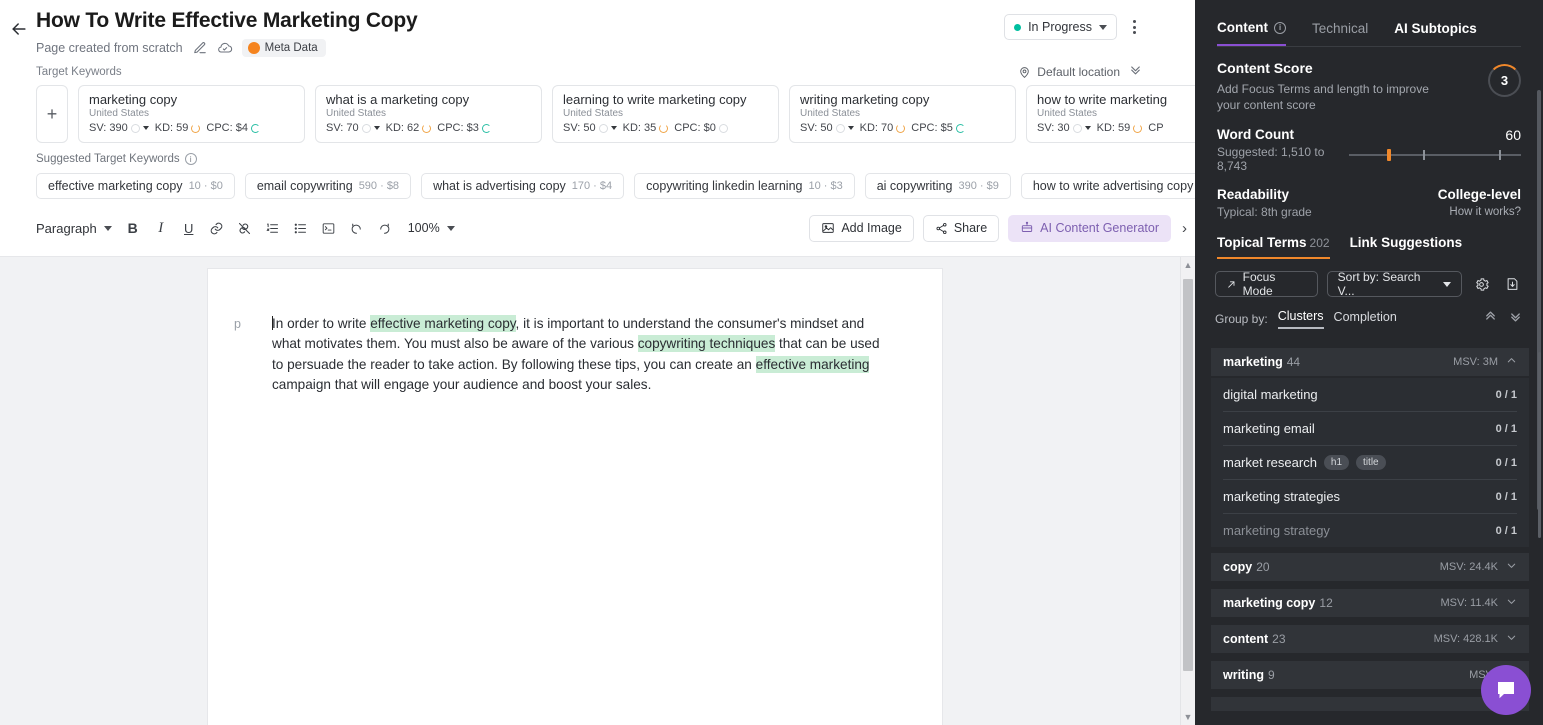 The image size is (1543, 725). What do you see at coordinates (1370, 497) in the screenshot?
I see `term-row: marketing strategies 0 / 1` at bounding box center [1370, 497].